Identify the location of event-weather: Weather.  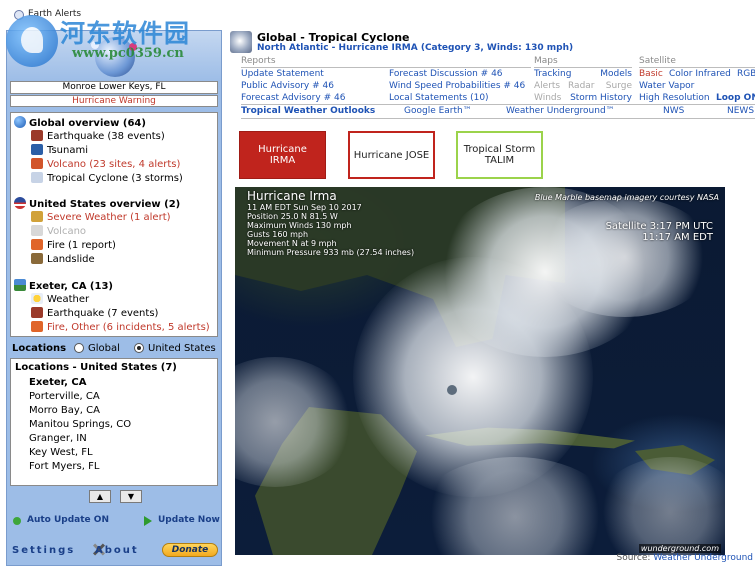
(60, 299).